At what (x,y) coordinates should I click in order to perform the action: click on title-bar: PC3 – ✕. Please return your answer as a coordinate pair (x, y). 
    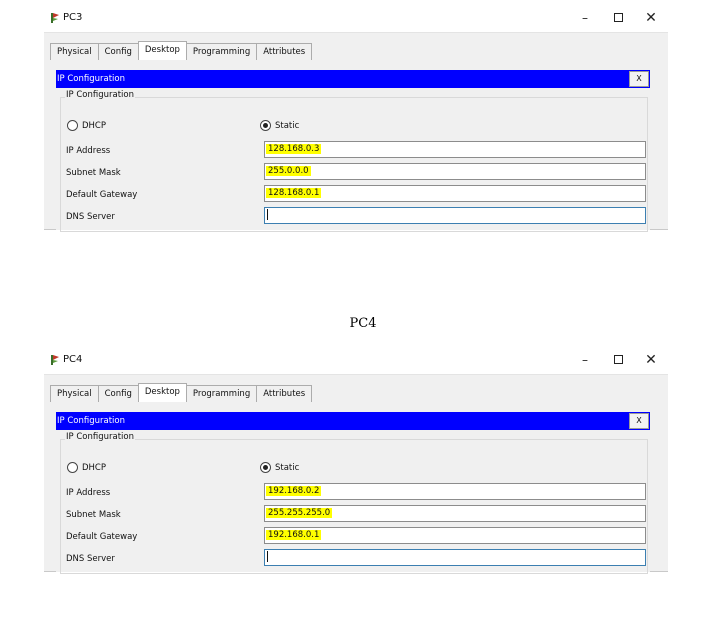
    Looking at the image, I should click on (356, 18).